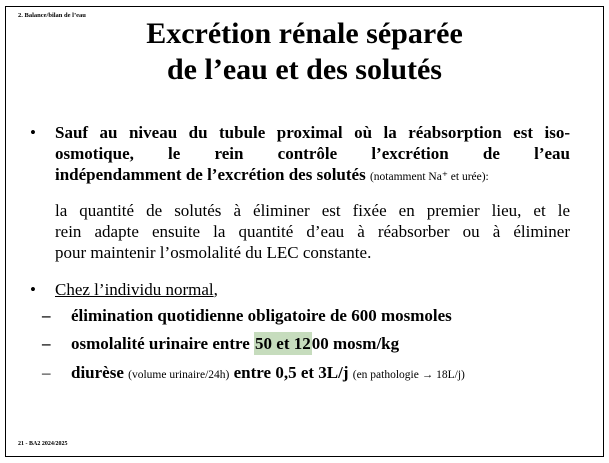  What do you see at coordinates (46, 343) in the screenshot?
I see `subitem-2-dash: –` at bounding box center [46, 343].